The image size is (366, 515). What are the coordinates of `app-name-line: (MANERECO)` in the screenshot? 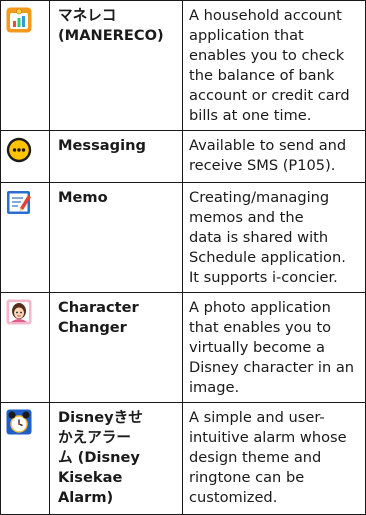 It's located at (111, 35).